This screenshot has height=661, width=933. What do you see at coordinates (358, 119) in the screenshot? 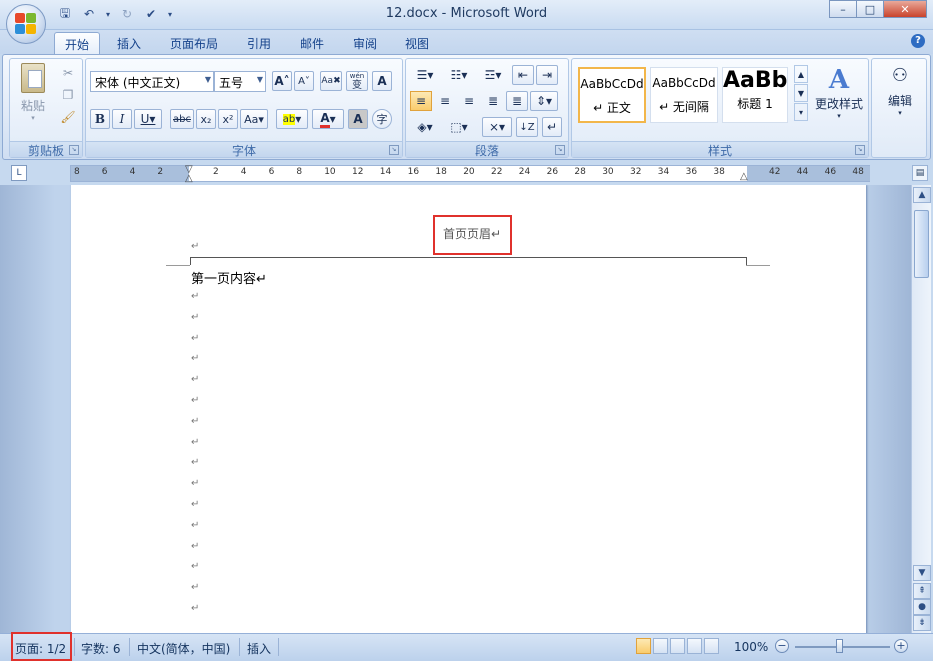
I see `char-shading-icon: A` at bounding box center [358, 119].